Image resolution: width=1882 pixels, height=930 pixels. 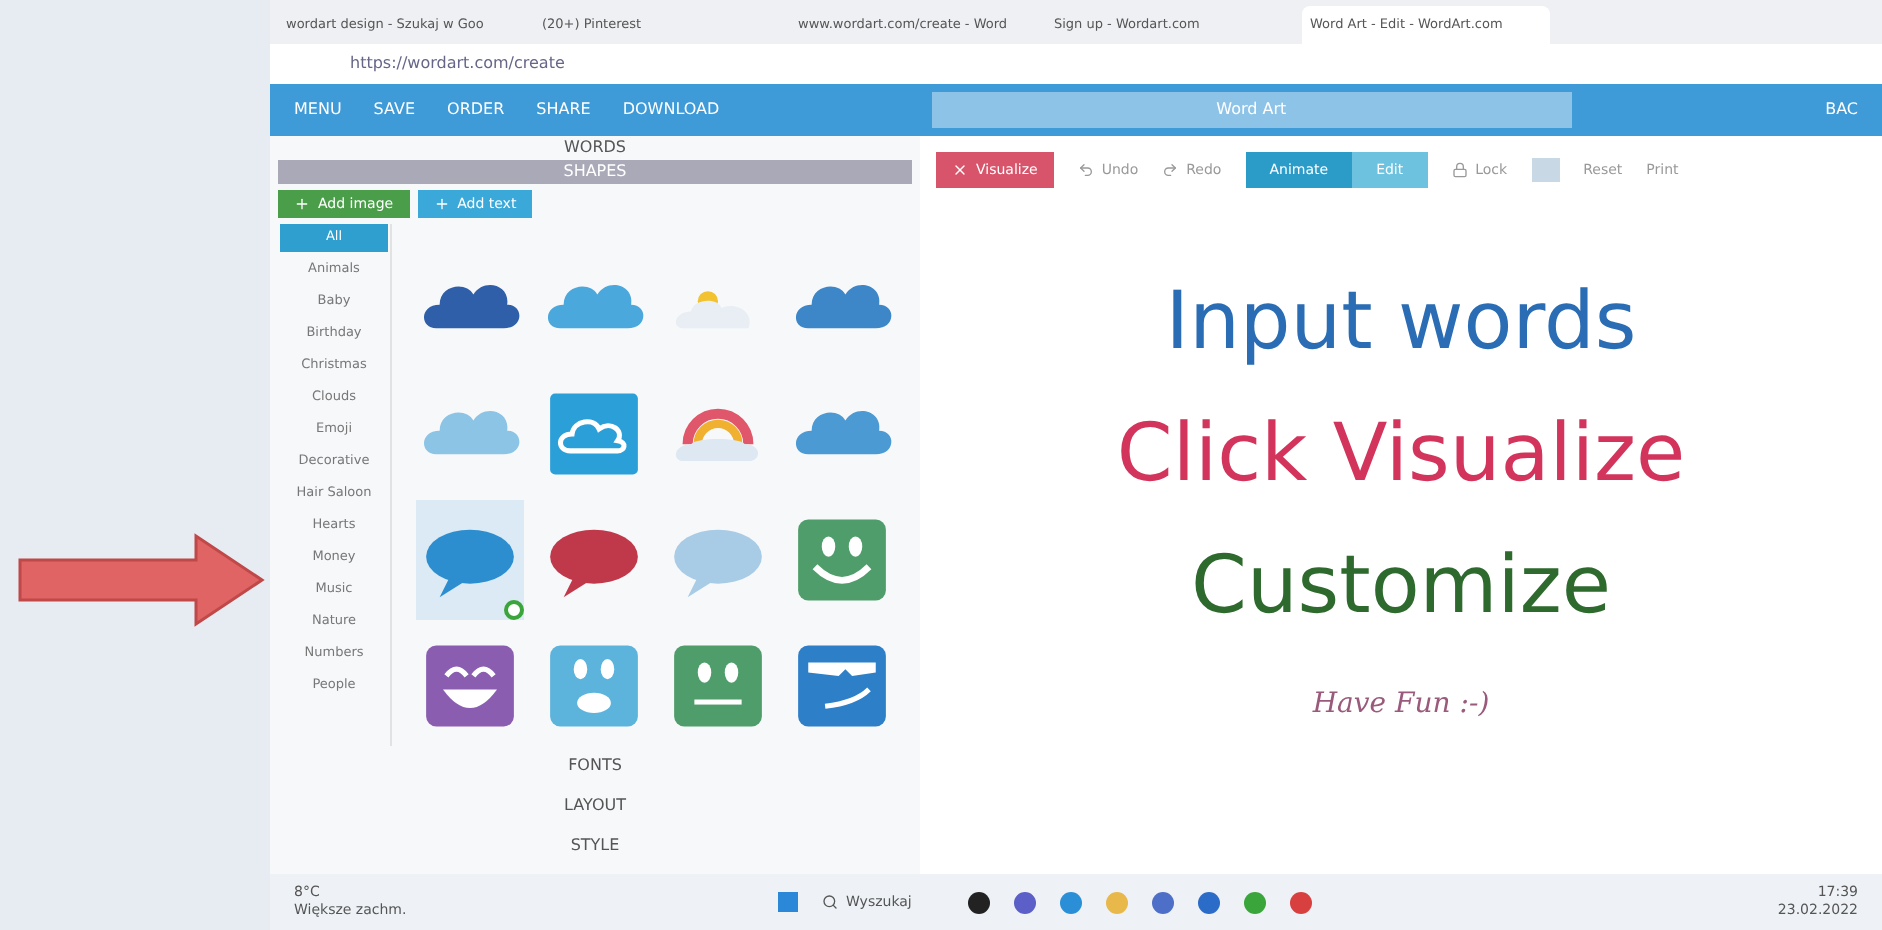 What do you see at coordinates (563, 110) in the screenshot?
I see `toolbar-menu-item: SHARE` at bounding box center [563, 110].